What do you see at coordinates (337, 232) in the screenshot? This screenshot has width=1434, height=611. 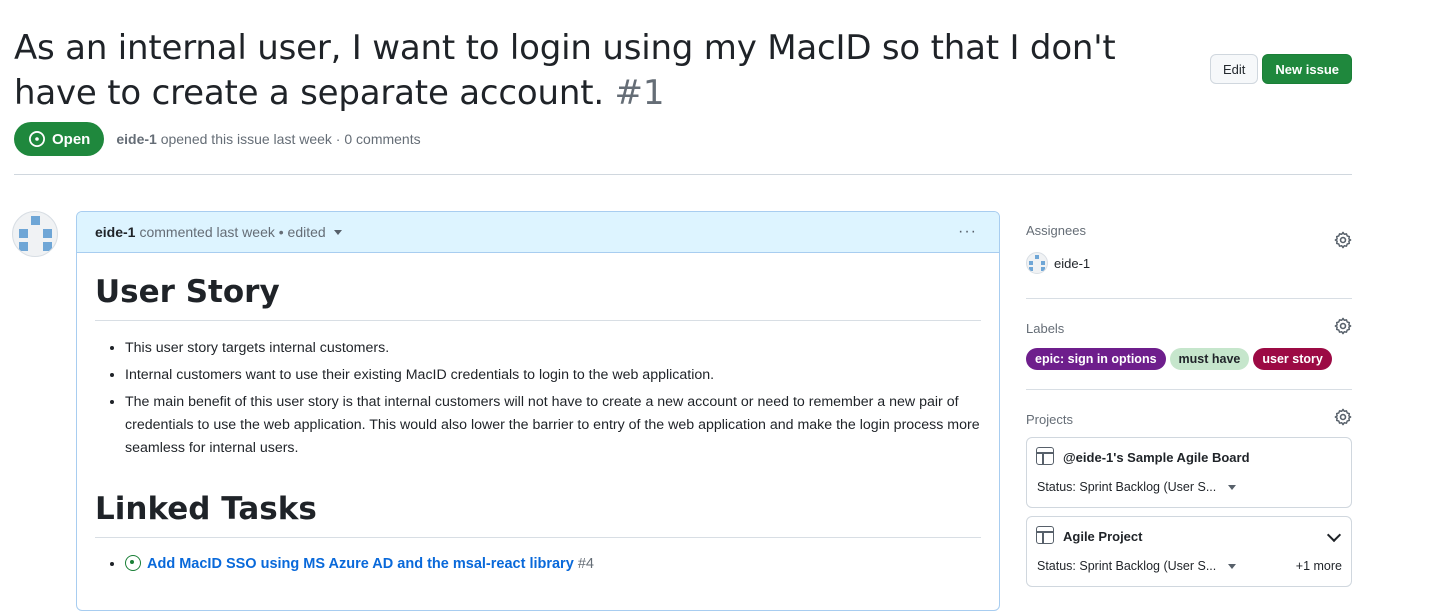 I see `edited-dropdown-icon` at bounding box center [337, 232].